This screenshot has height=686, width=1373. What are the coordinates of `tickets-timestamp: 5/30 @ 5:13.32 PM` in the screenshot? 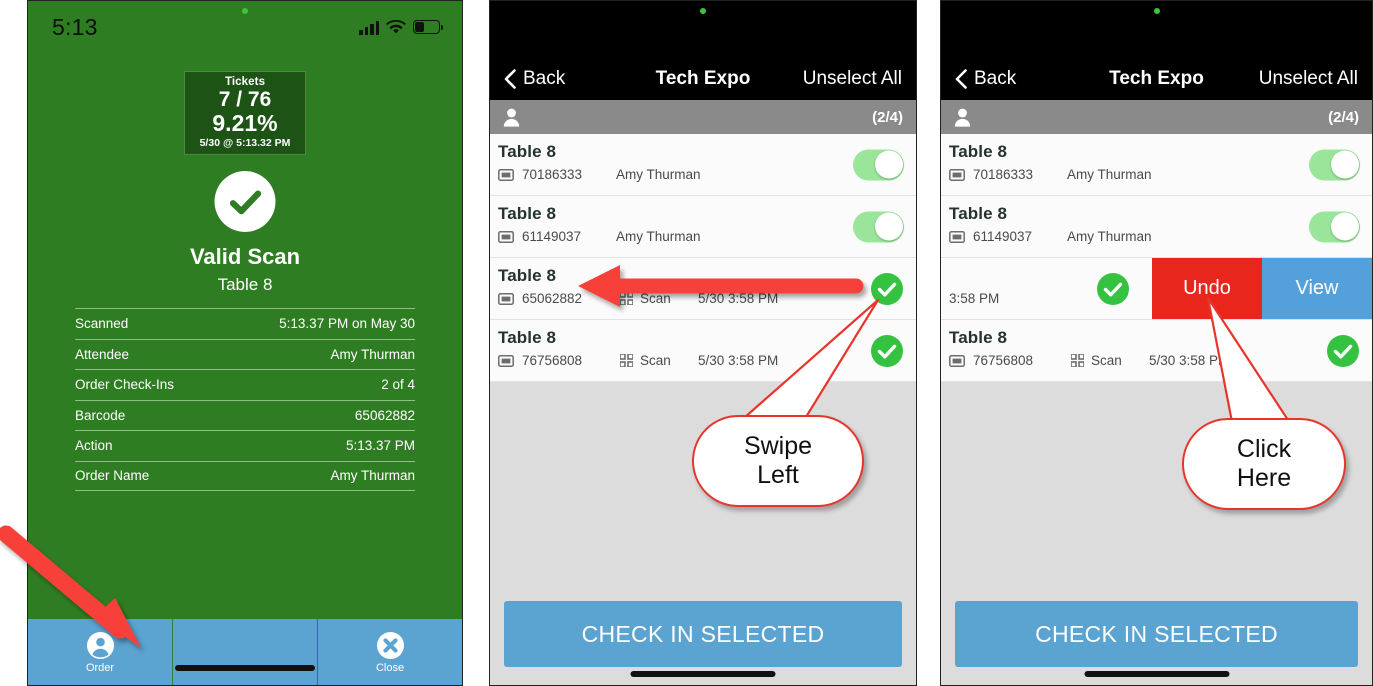 It's located at (245, 143).